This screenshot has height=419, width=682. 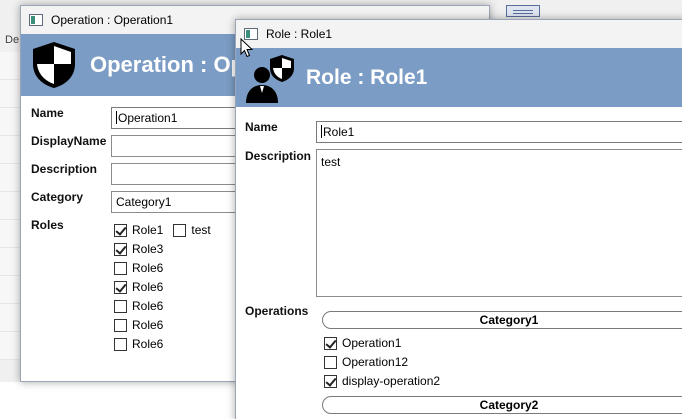 What do you see at coordinates (36, 20) in the screenshot?
I see `app-window-icon` at bounding box center [36, 20].